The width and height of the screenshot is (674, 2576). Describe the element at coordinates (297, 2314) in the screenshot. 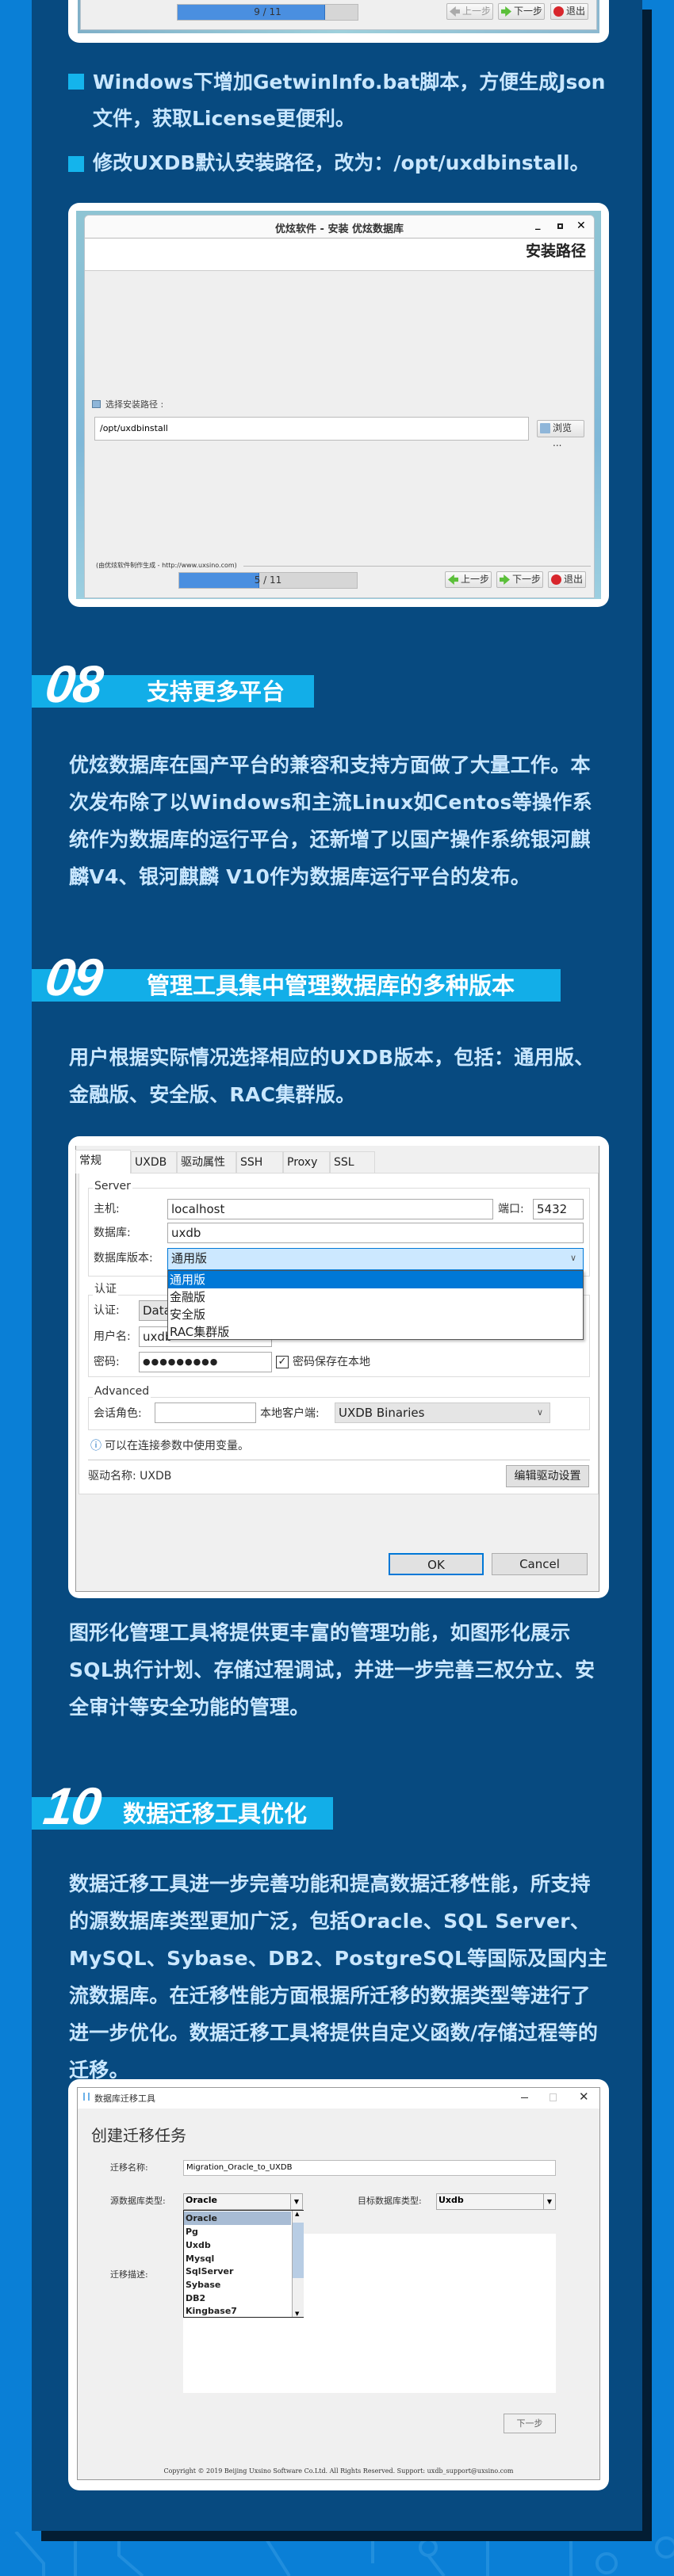

I see `scroll-down-icon: ▼` at that location.